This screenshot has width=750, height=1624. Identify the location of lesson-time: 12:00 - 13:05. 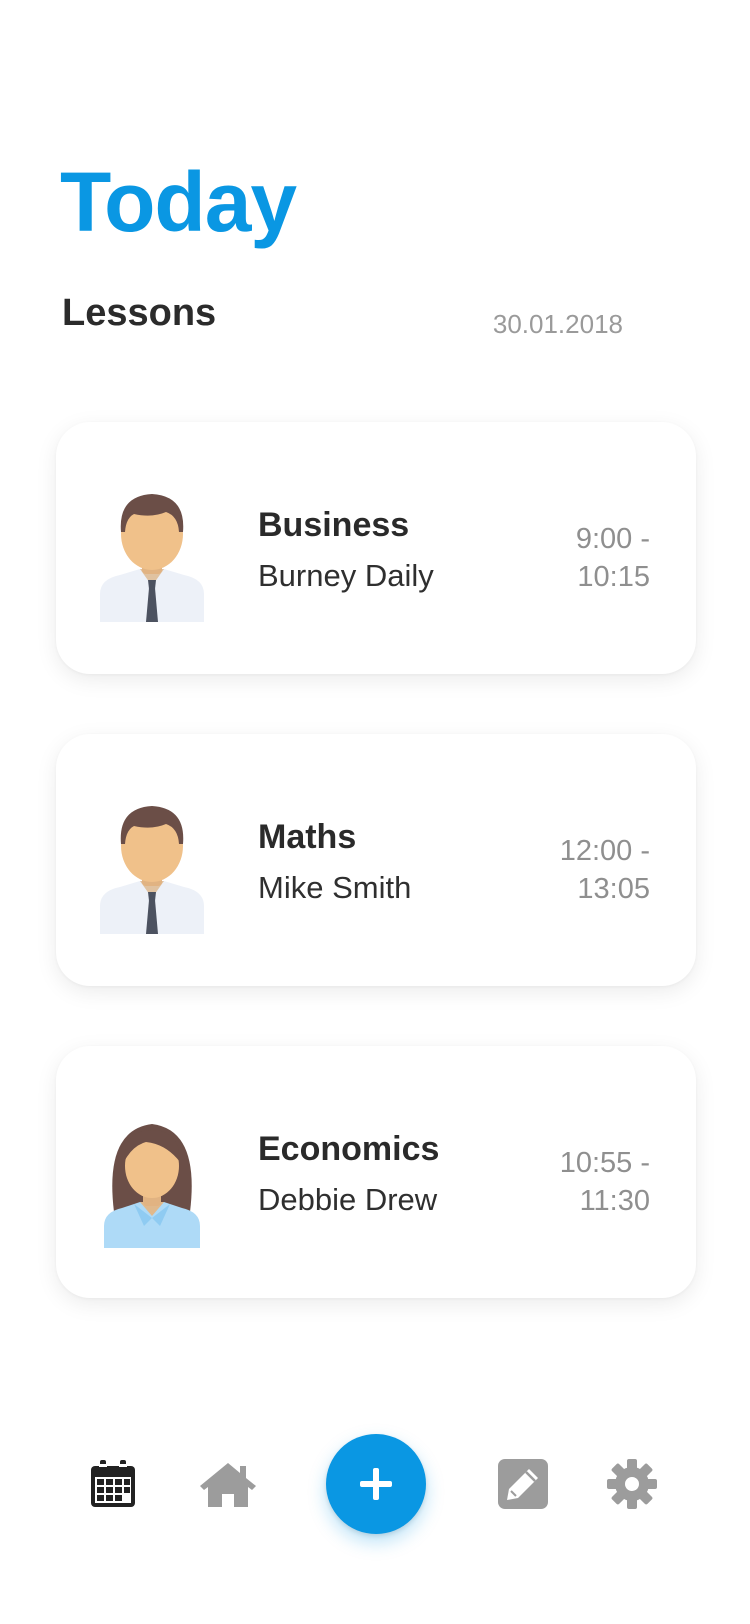
(605, 870).